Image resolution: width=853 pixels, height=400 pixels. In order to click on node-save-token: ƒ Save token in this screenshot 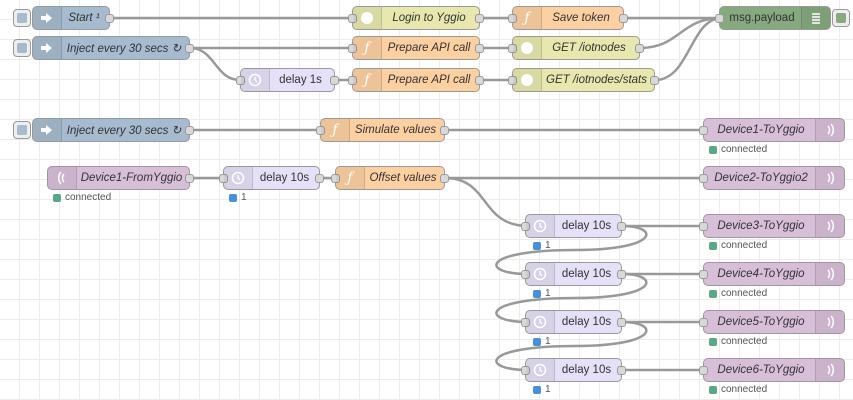, I will do `click(568, 18)`.